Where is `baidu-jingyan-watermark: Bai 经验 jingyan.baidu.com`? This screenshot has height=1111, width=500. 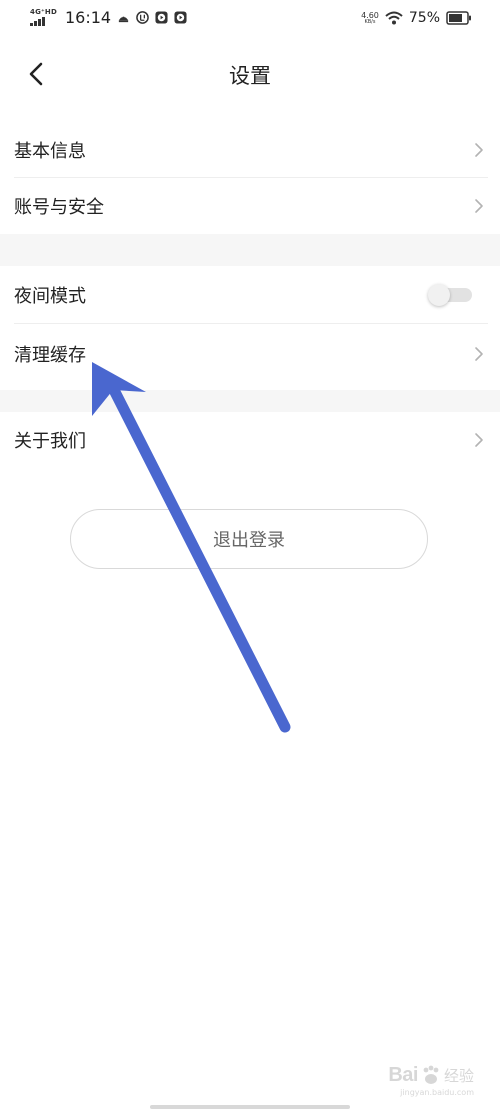 baidu-jingyan-watermark: Bai 经验 jingyan.baidu.com is located at coordinates (431, 1080).